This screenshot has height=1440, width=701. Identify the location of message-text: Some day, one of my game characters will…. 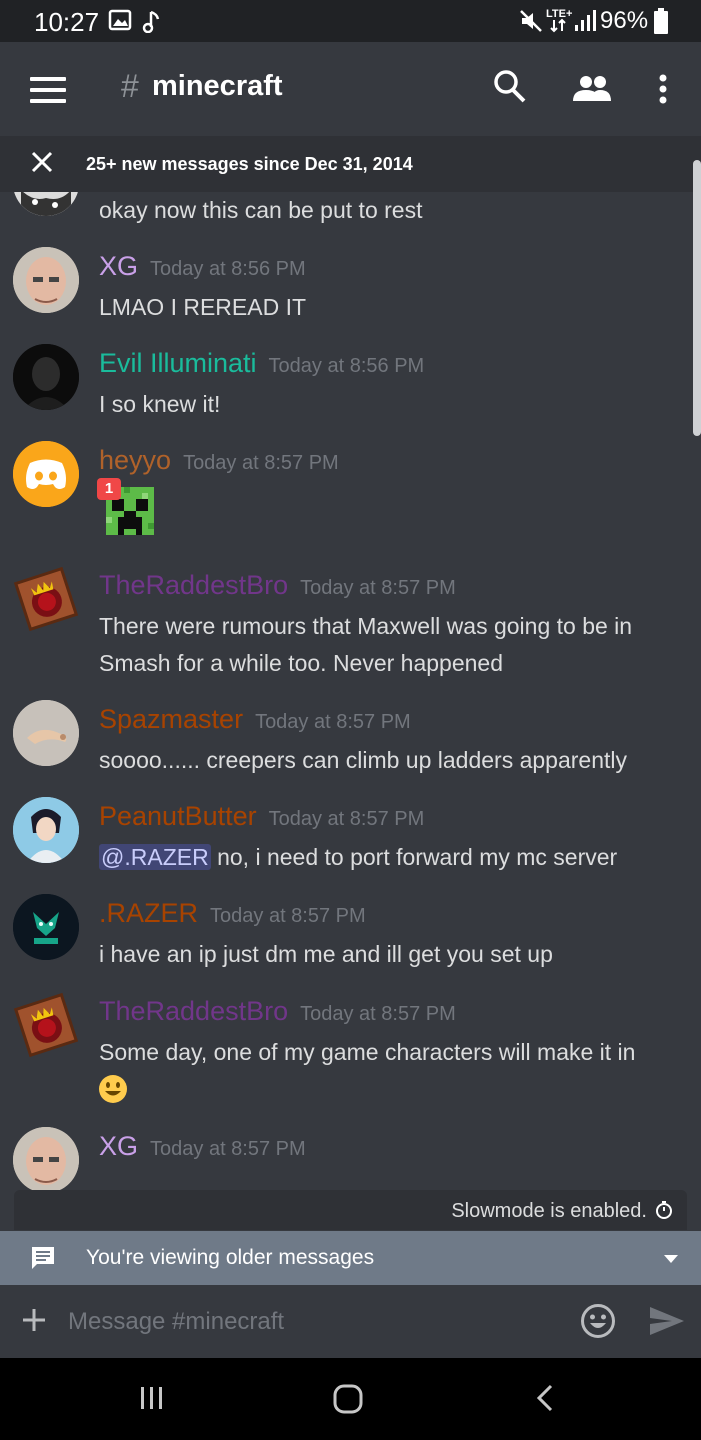
(367, 1052).